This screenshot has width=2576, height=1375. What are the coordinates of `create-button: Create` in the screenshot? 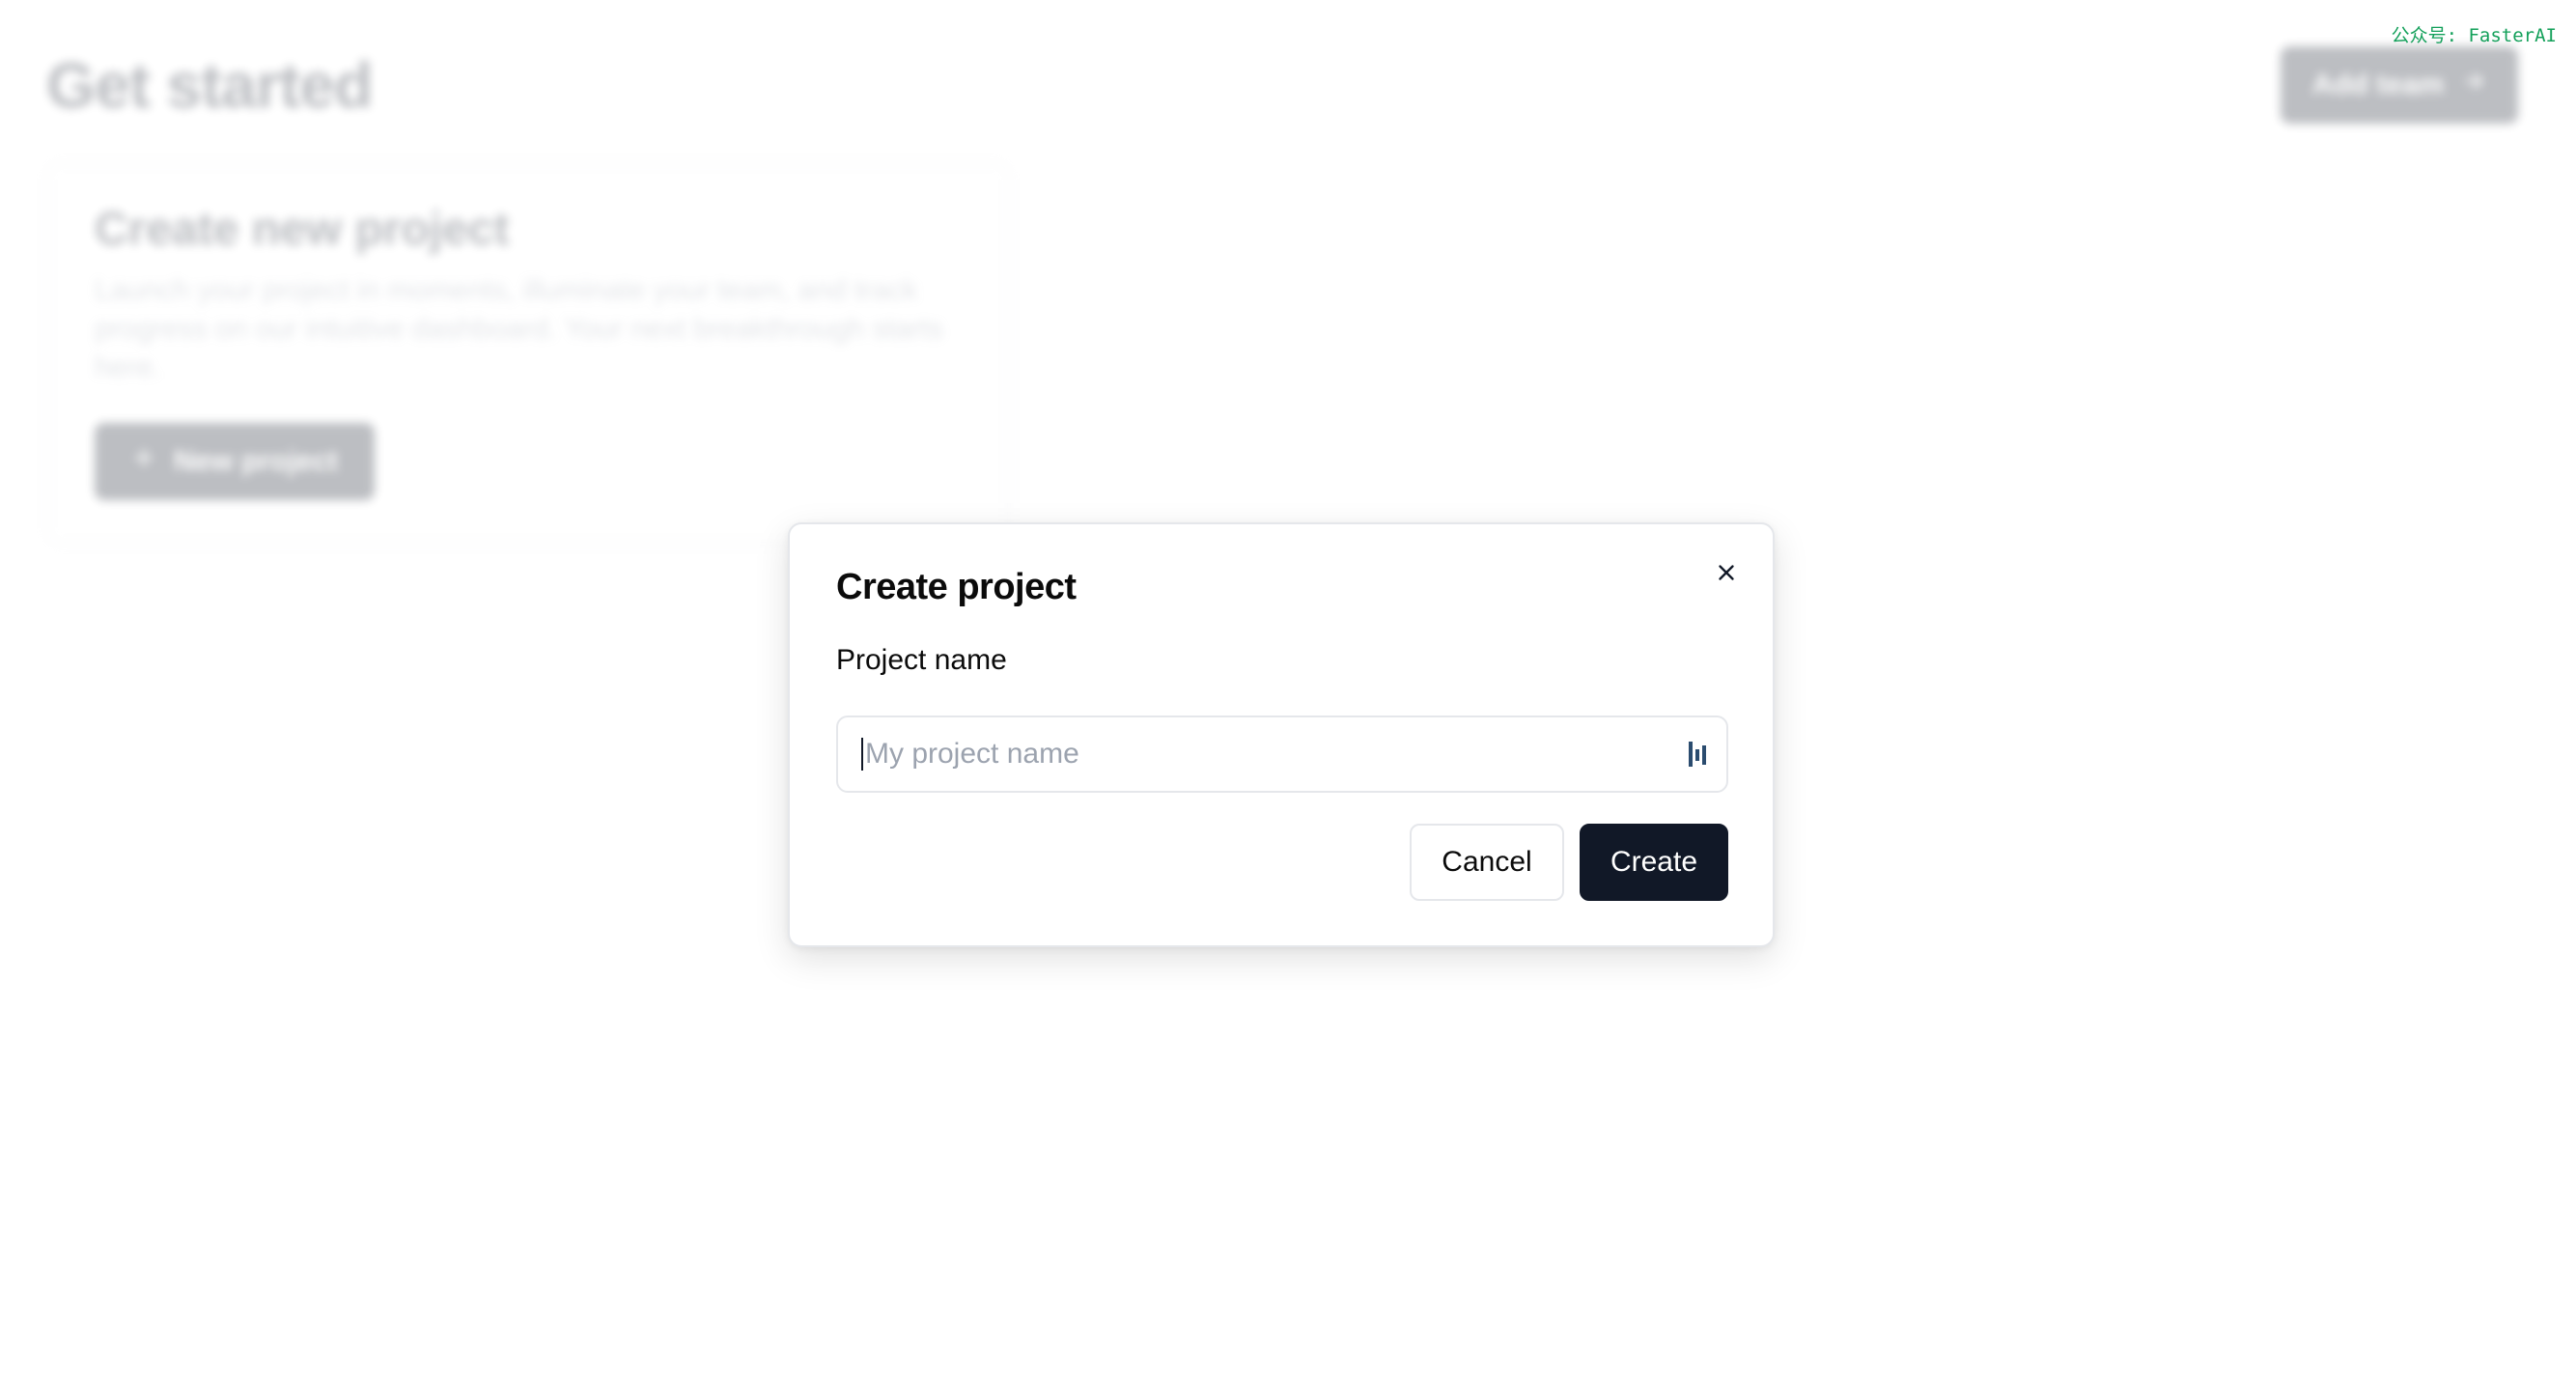 It's located at (1654, 862).